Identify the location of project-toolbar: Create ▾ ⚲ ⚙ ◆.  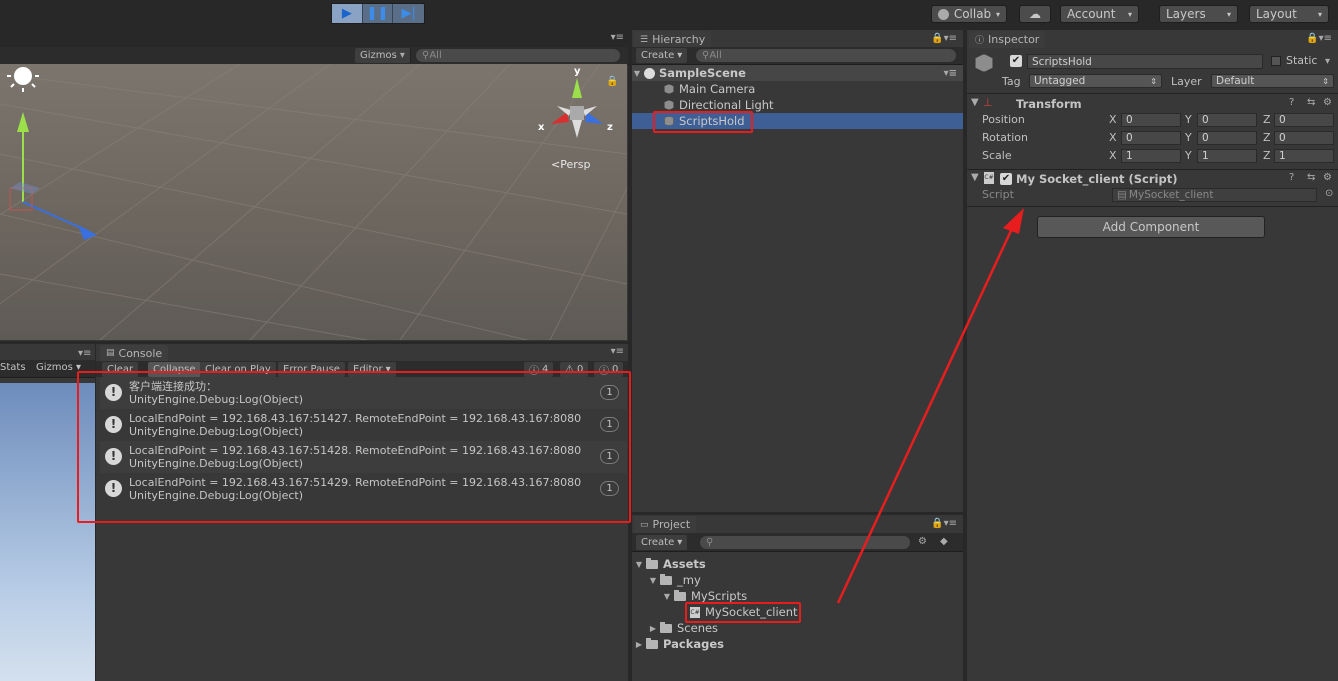
(797, 542).